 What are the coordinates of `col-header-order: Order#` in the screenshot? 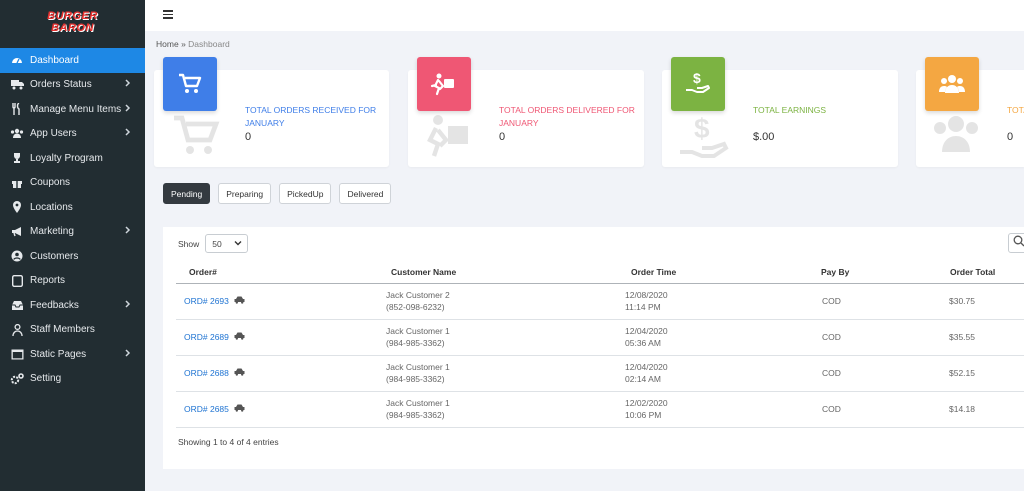 It's located at (276, 272).